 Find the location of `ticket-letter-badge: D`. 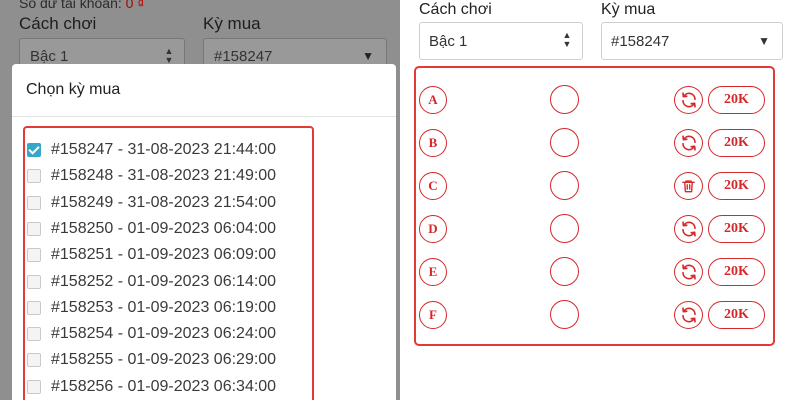

ticket-letter-badge: D is located at coordinates (433, 228).